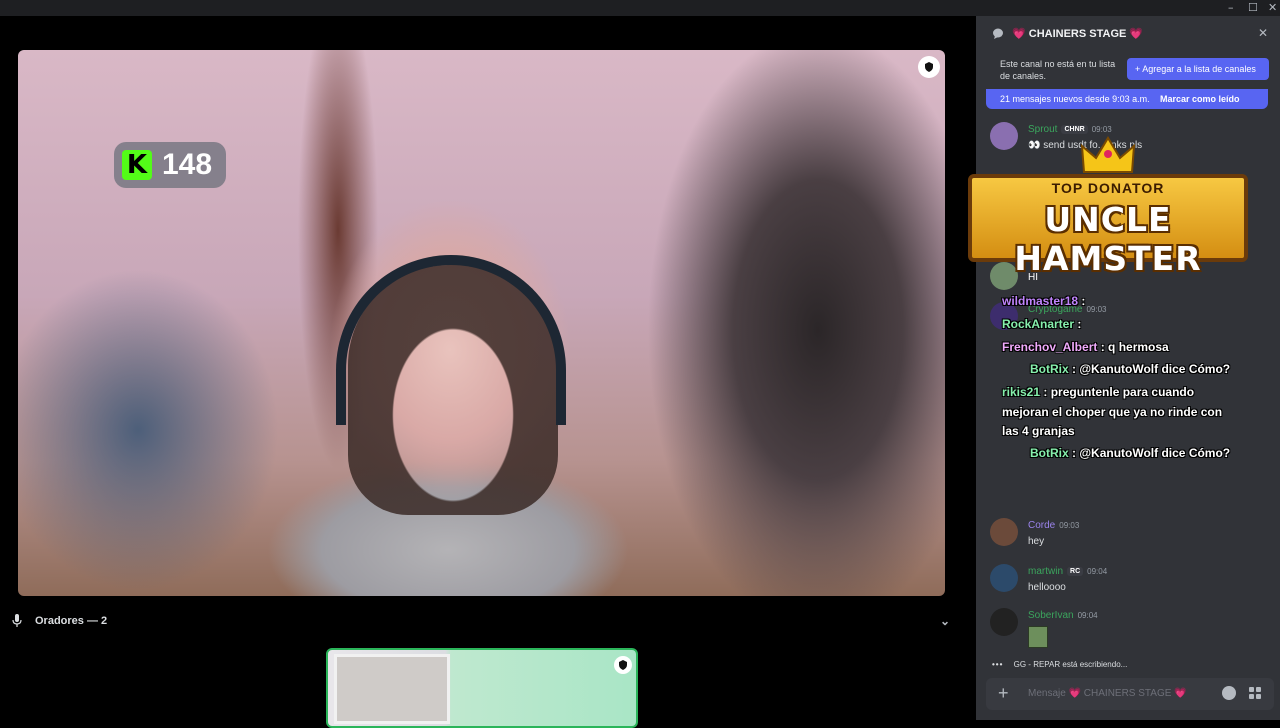 The width and height of the screenshot is (1280, 728). Describe the element at coordinates (1231, 7) in the screenshot. I see `minimize-button: –` at that location.